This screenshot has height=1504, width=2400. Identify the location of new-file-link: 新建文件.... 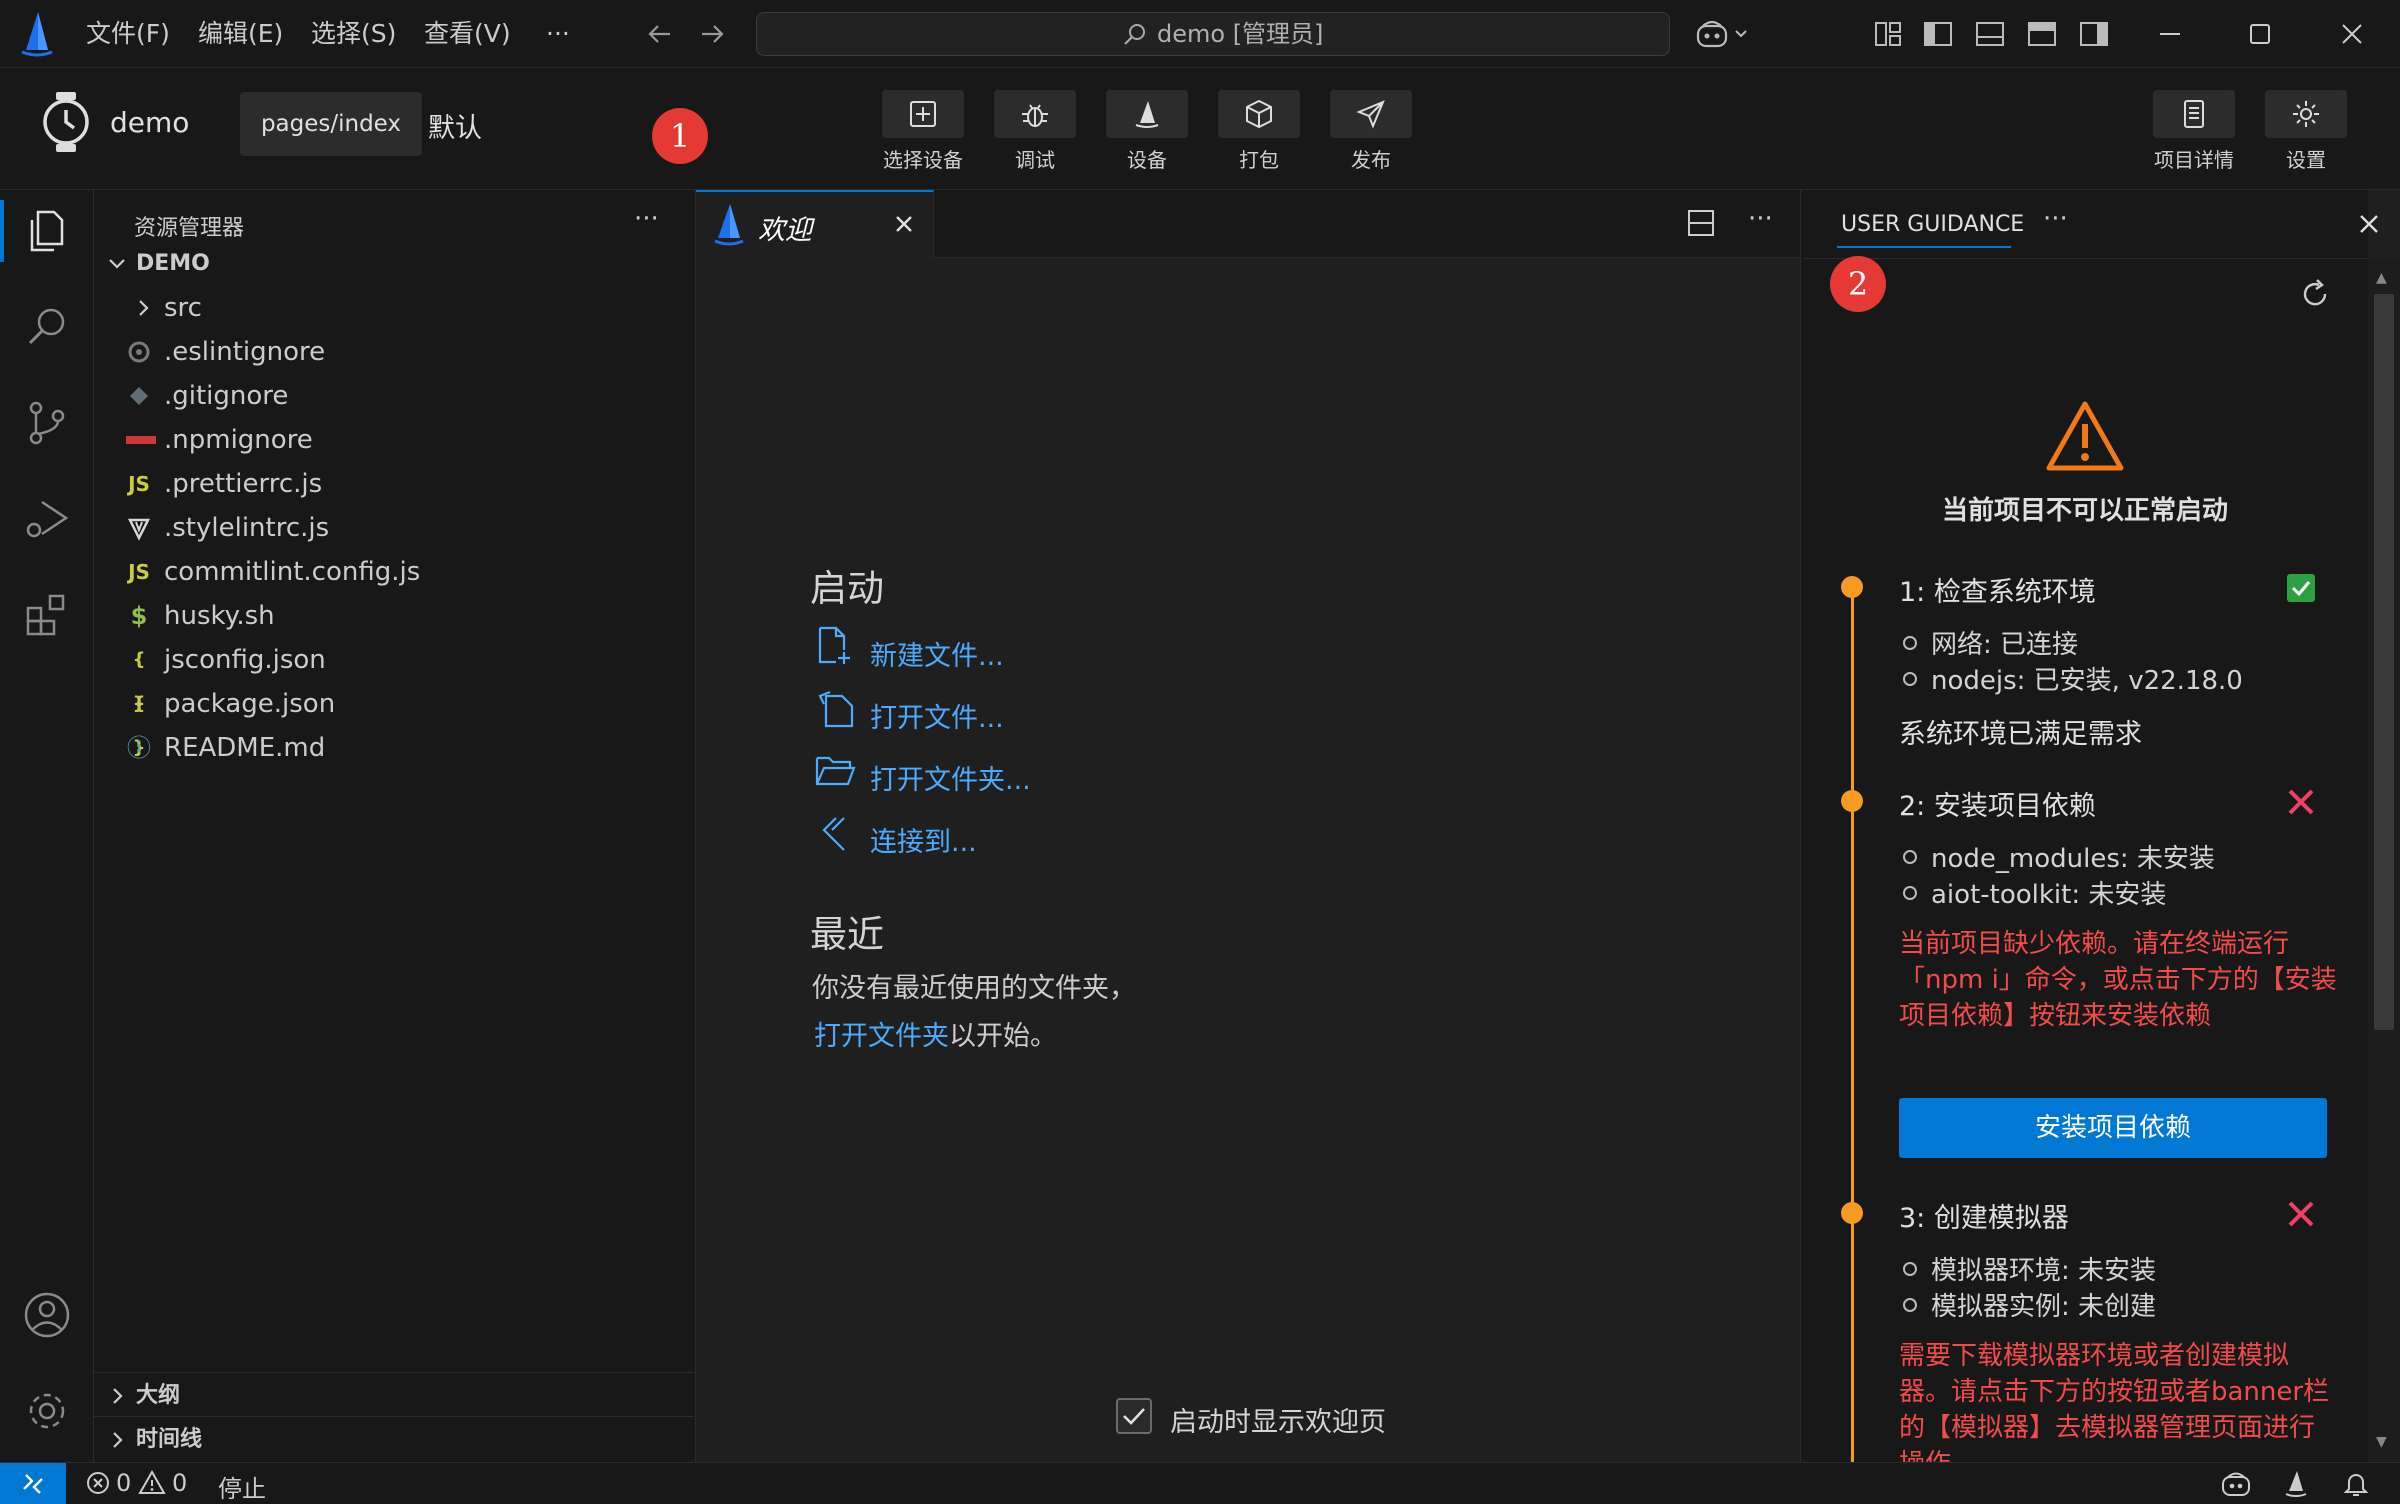
(937, 653).